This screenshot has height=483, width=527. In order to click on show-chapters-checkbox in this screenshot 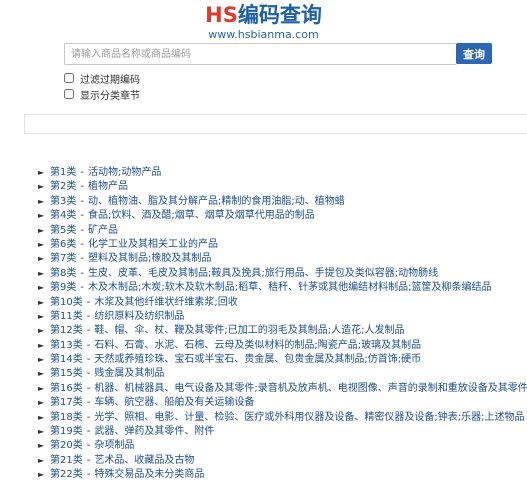, I will do `click(69, 94)`.